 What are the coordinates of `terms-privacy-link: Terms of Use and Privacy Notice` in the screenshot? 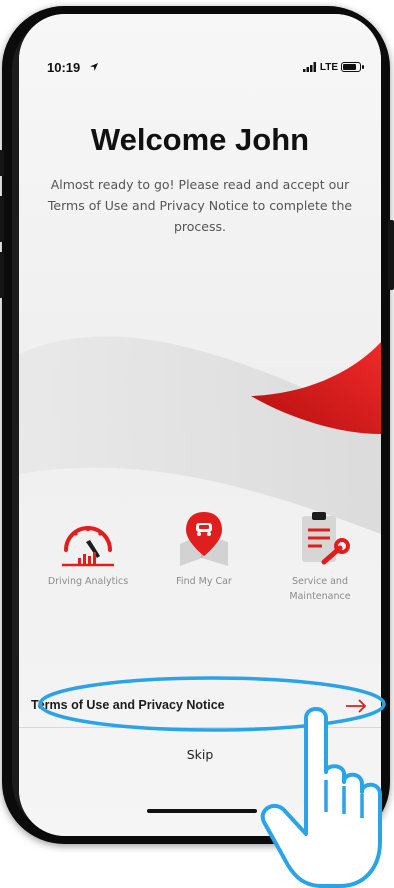 It's located at (200, 707).